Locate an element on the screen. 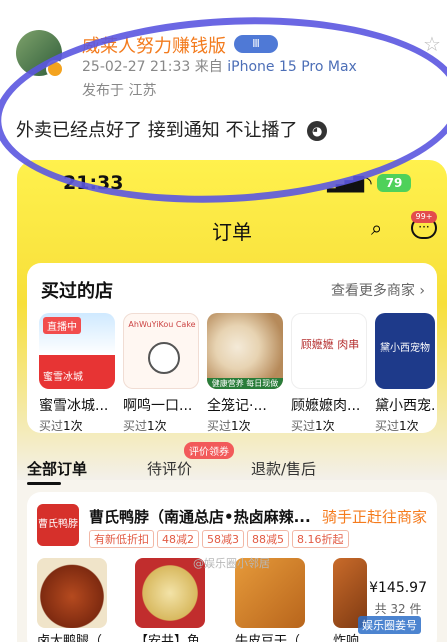  store-logo-text: 健康营养 每日现做 is located at coordinates (245, 383).